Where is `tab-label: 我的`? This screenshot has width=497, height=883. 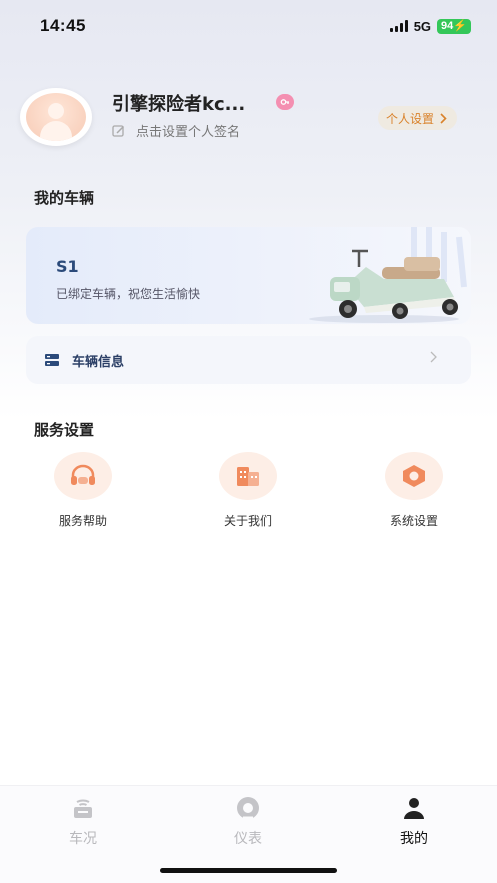
tab-label: 我的 is located at coordinates (414, 839).